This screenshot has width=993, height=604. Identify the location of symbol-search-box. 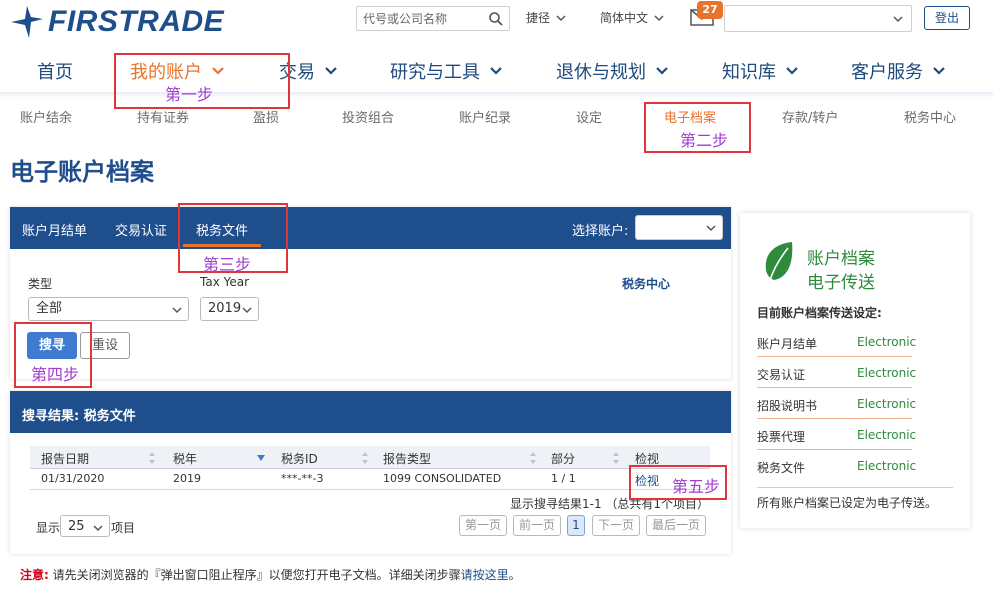
(433, 18).